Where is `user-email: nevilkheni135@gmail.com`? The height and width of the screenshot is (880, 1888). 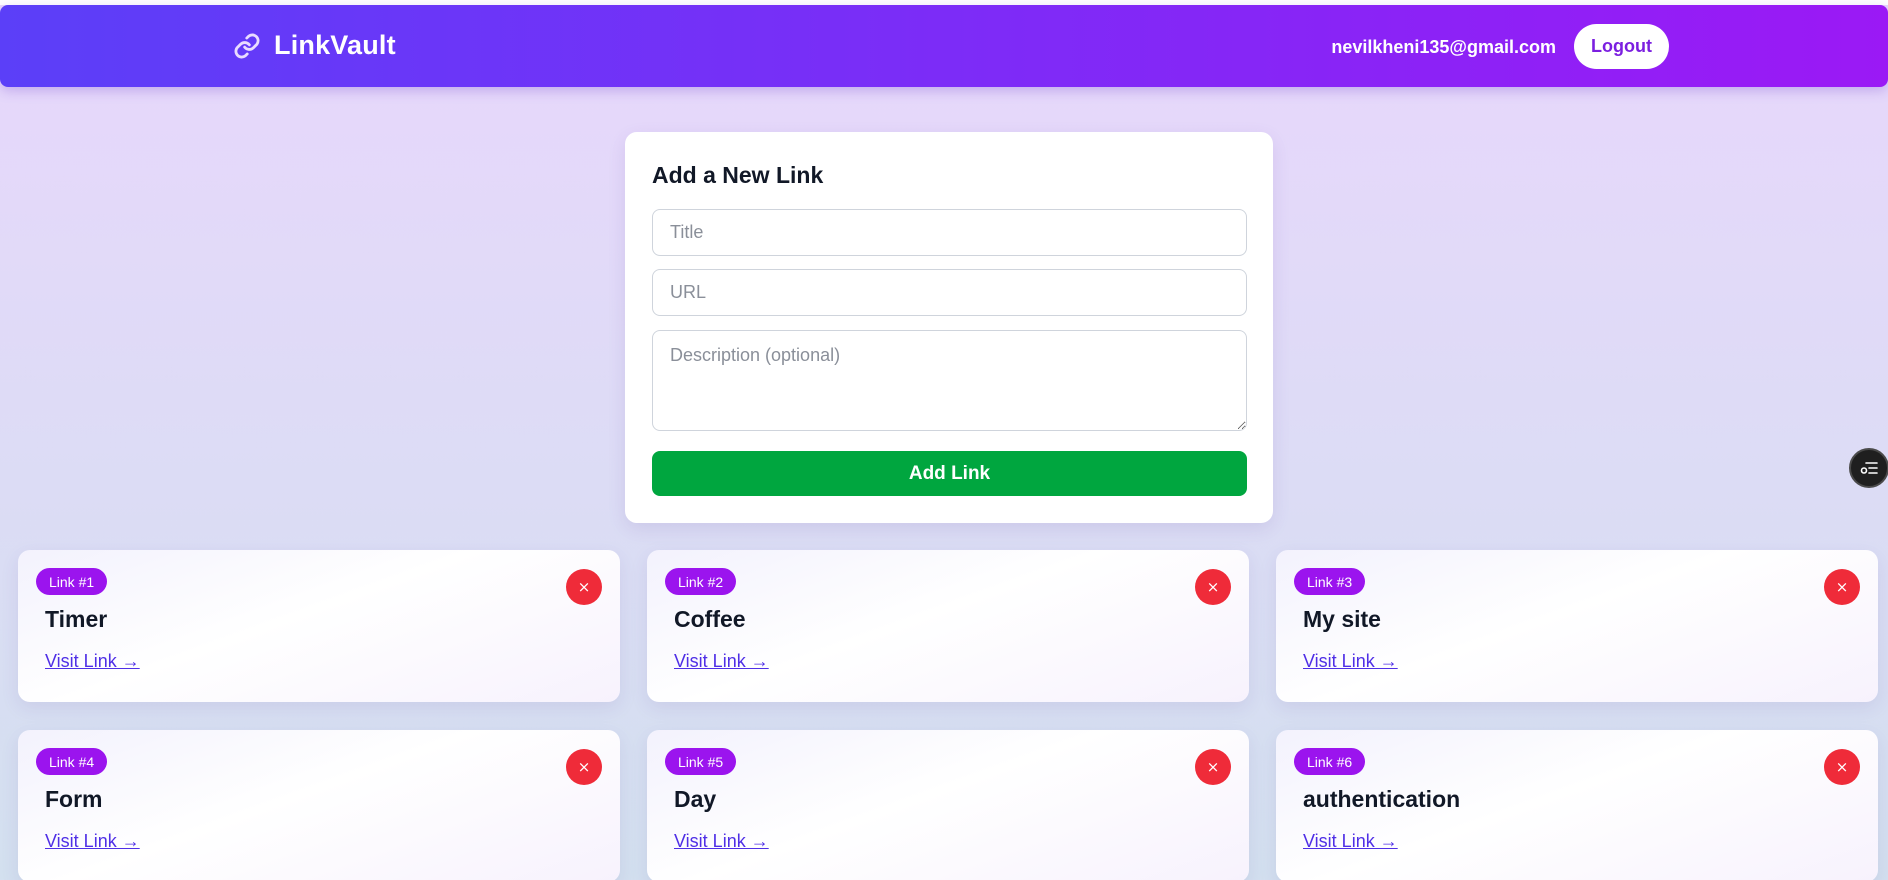 user-email: nevilkheni135@gmail.com is located at coordinates (1443, 47).